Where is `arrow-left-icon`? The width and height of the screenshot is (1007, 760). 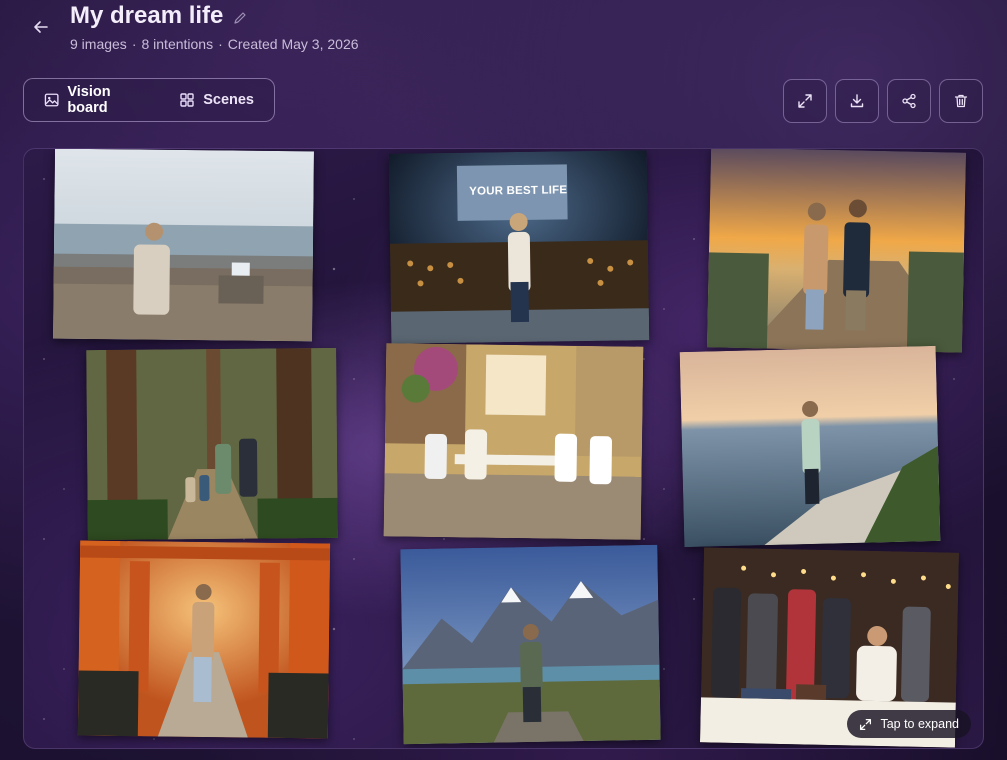
arrow-left-icon is located at coordinates (41, 27).